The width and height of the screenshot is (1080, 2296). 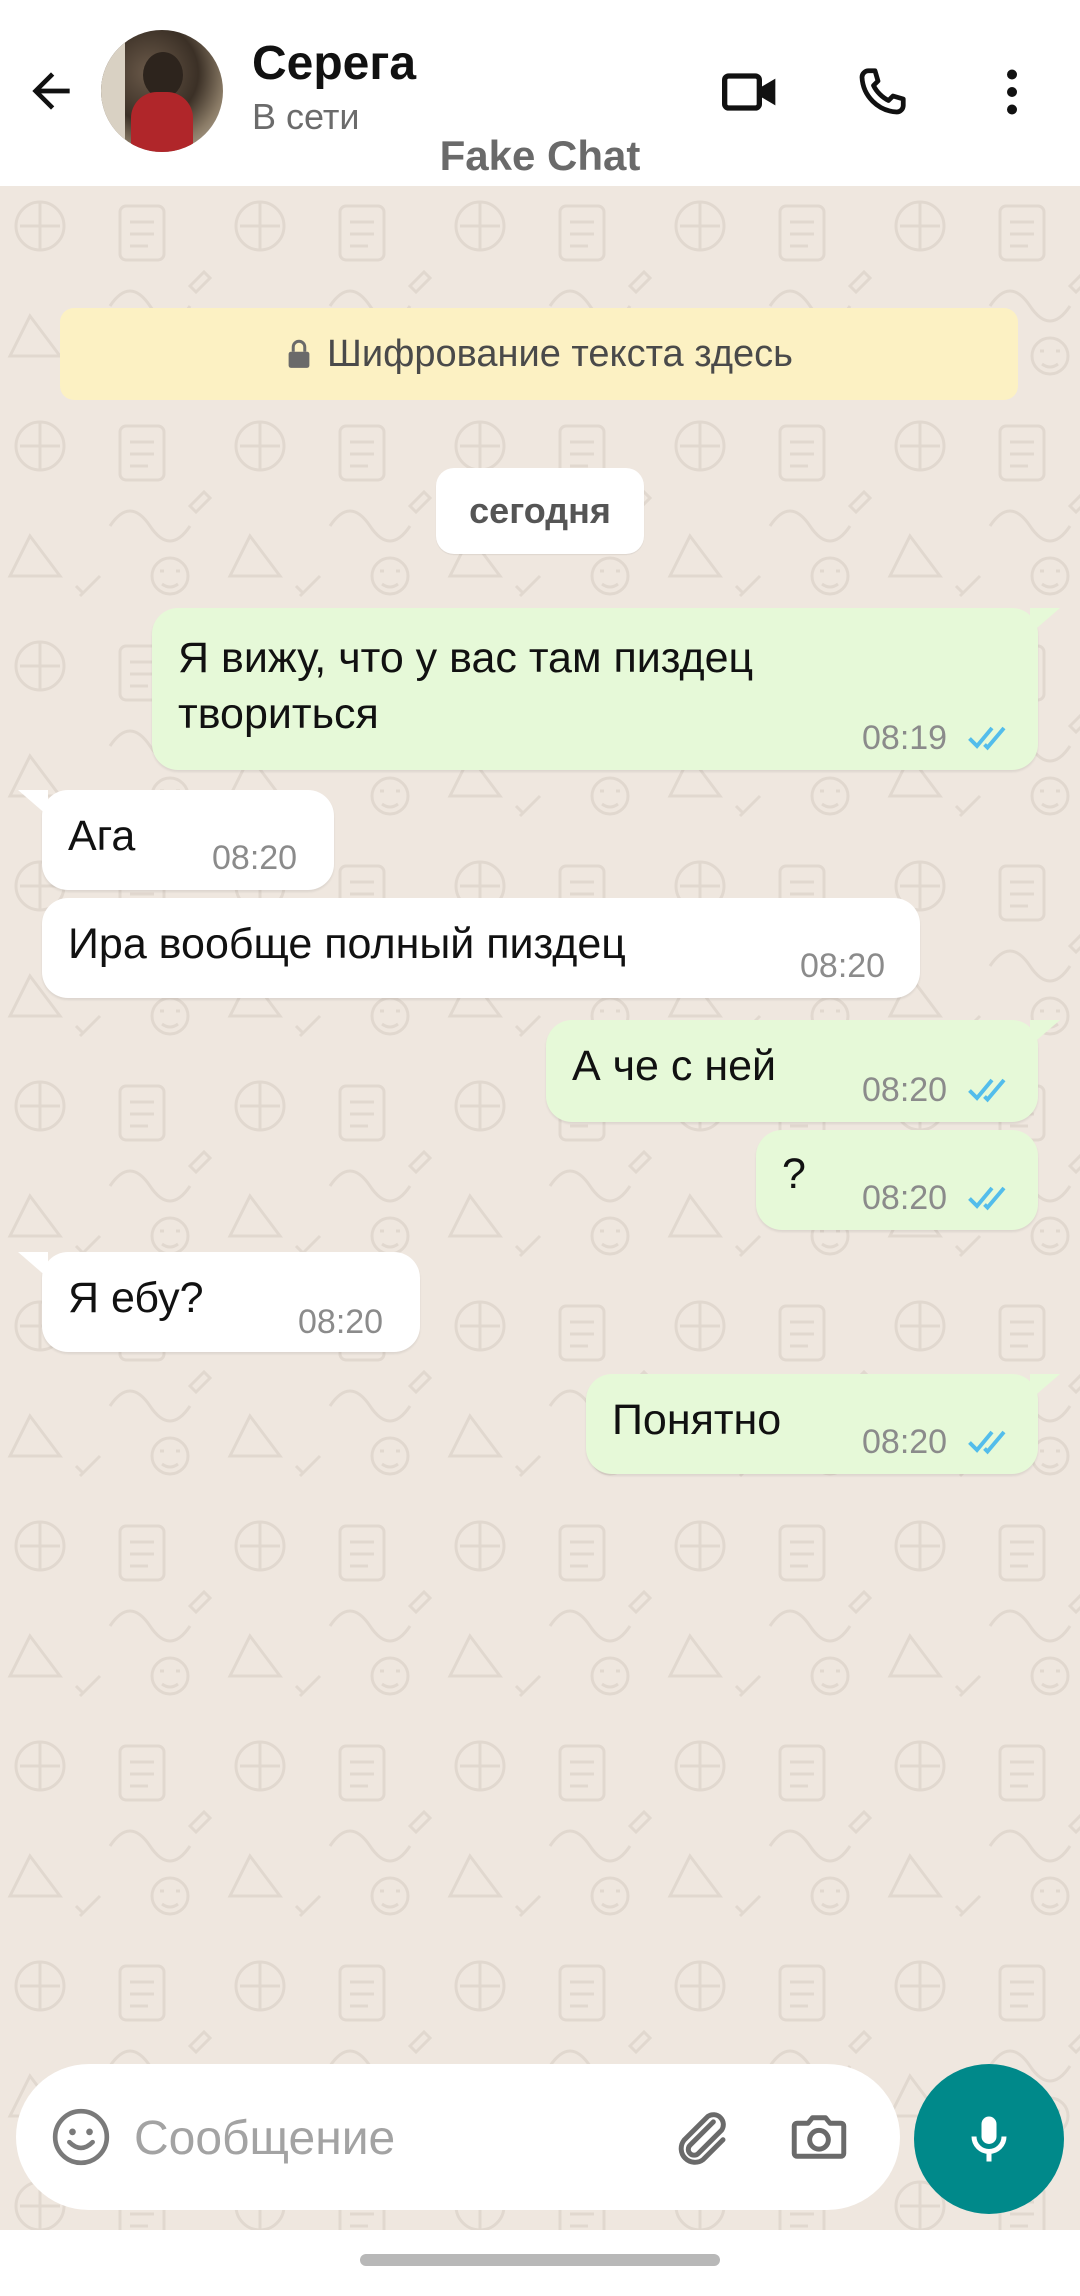 I want to click on encryption-notice-text: Шифрование текста здесь, so click(x=560, y=353).